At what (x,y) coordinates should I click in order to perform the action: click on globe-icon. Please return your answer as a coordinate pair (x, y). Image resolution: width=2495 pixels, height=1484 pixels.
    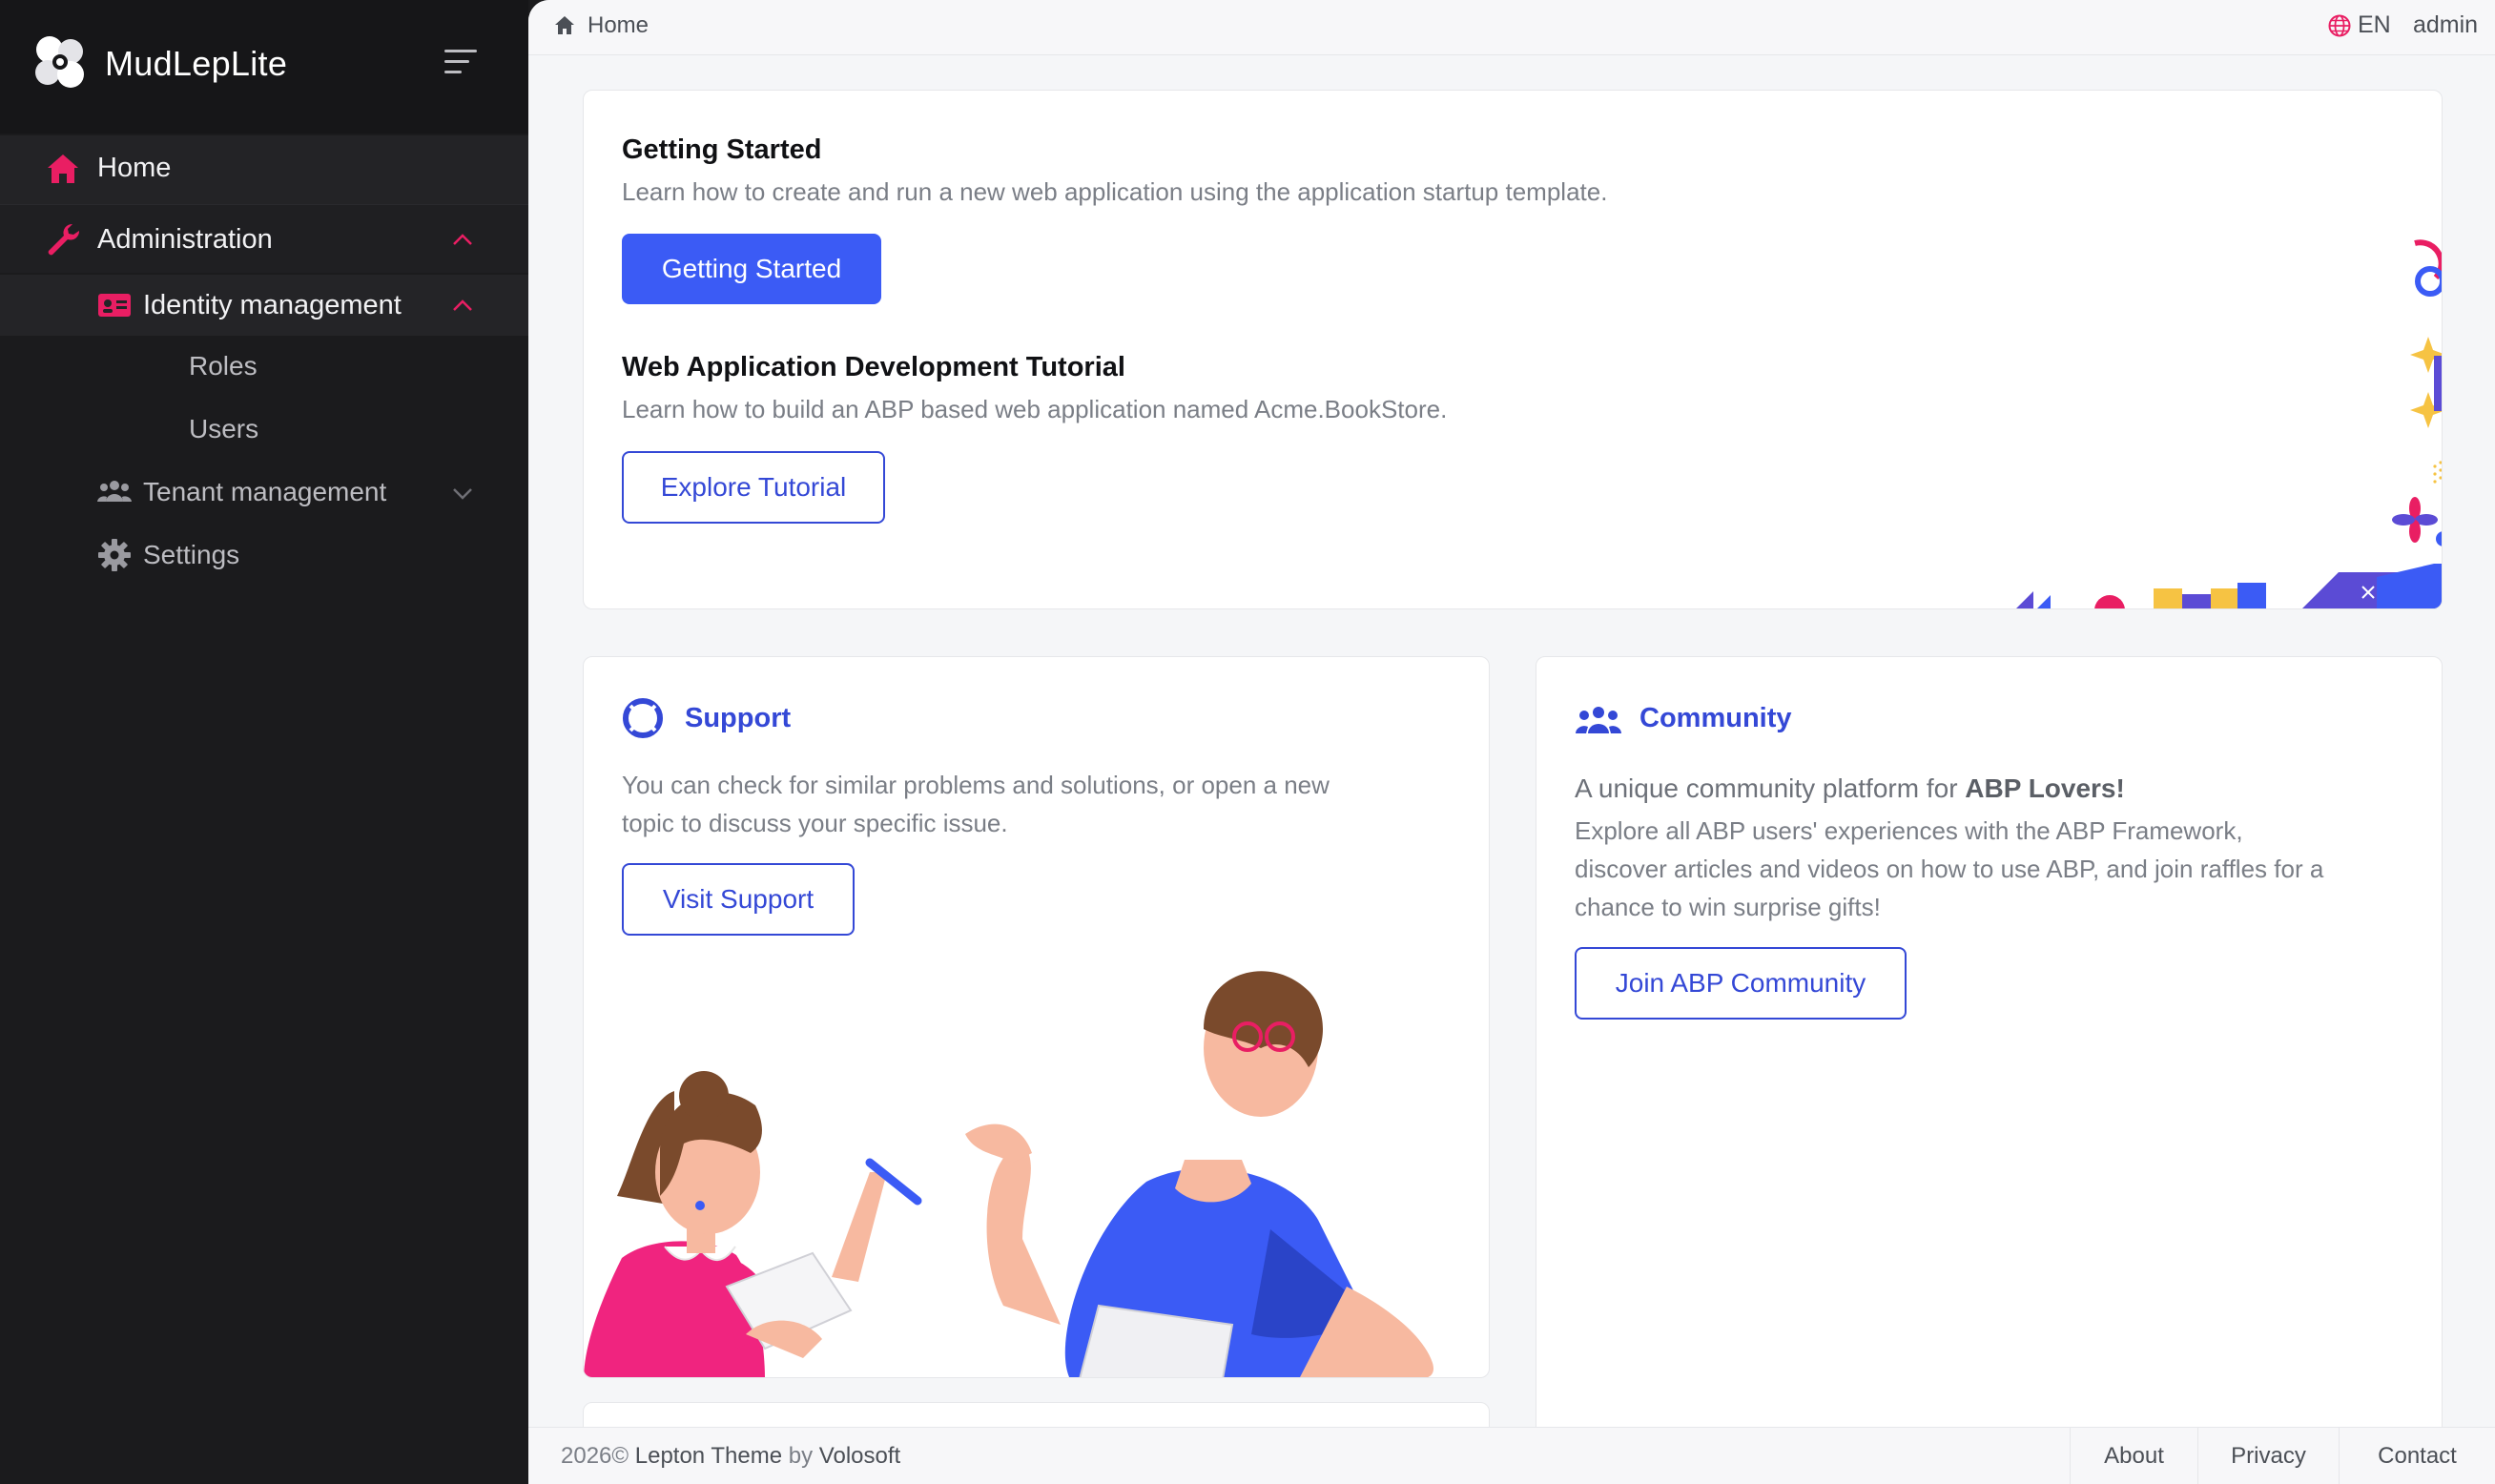
    Looking at the image, I should click on (2339, 25).